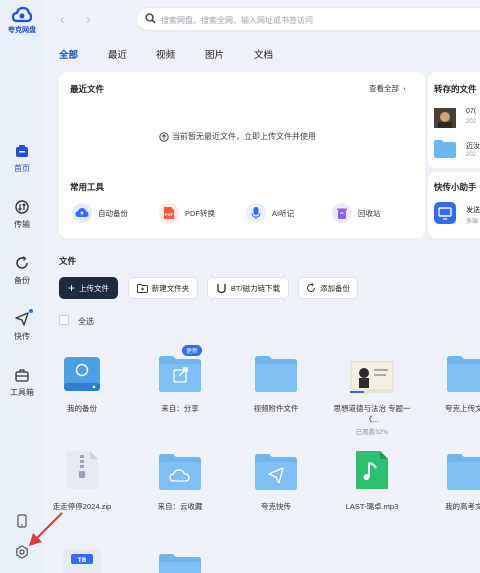 The height and width of the screenshot is (573, 480). What do you see at coordinates (472, 222) in the screenshot?
I see `helper-line2: 多端` at bounding box center [472, 222].